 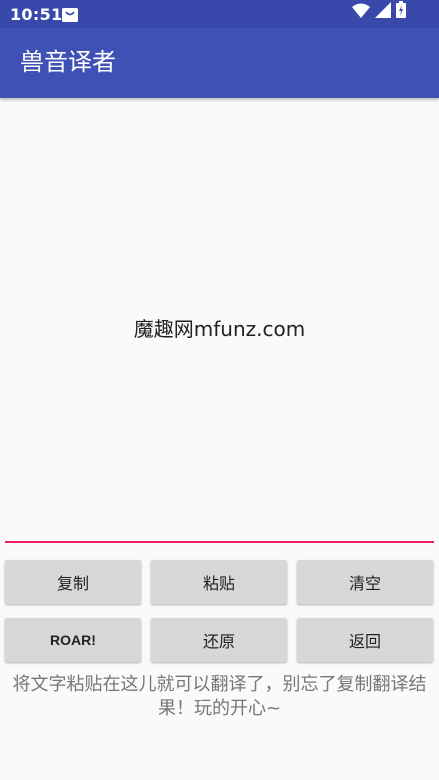 I want to click on hint-text: 将文字粘贴在这儿就可以翻译了，别忘了复制翻译结果！玩的开心~, so click(x=219, y=696).